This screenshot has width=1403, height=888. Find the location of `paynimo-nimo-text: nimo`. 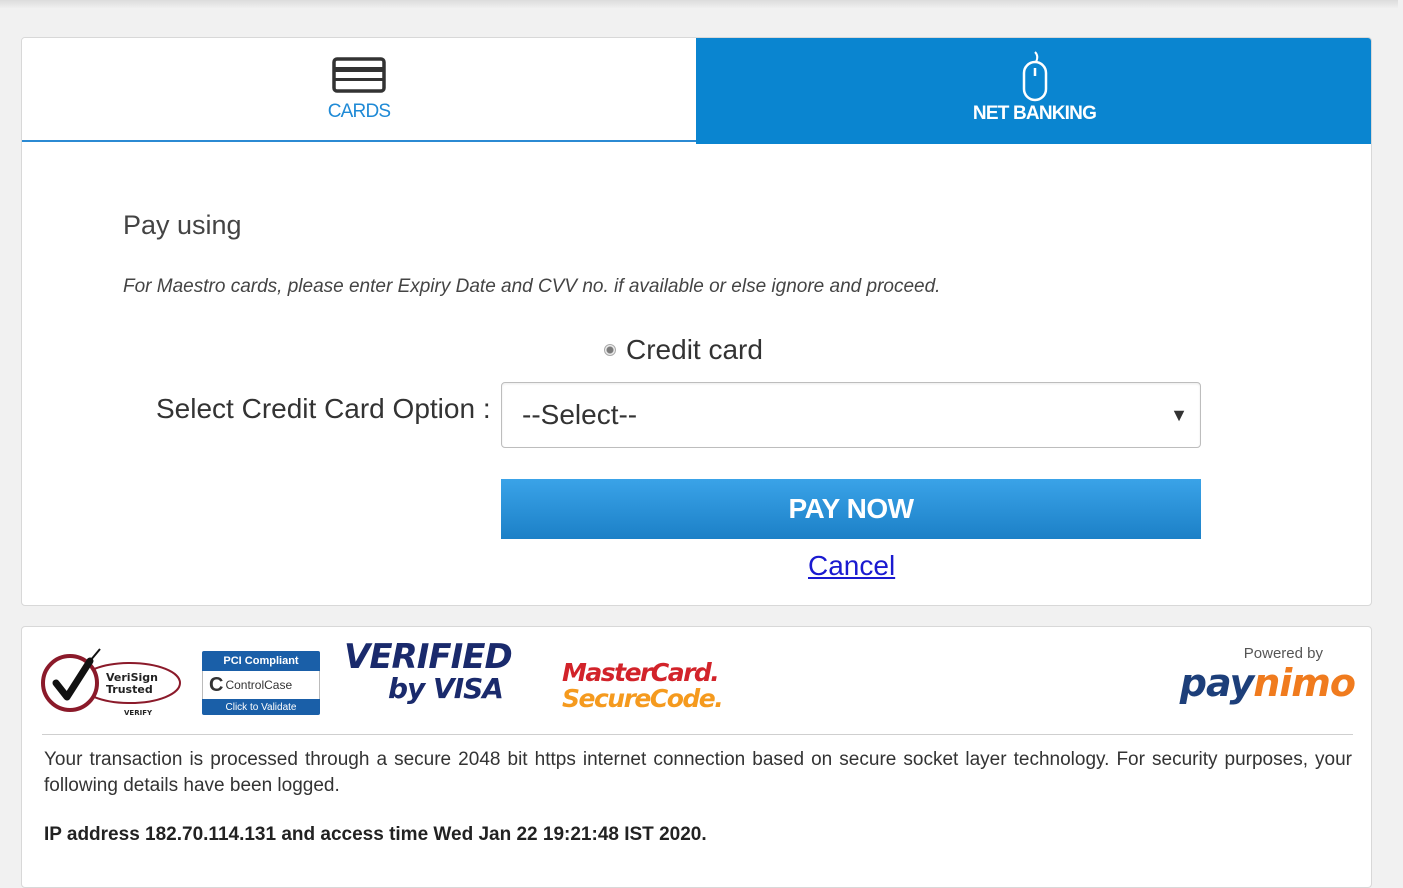

paynimo-nimo-text: nimo is located at coordinates (1304, 683).